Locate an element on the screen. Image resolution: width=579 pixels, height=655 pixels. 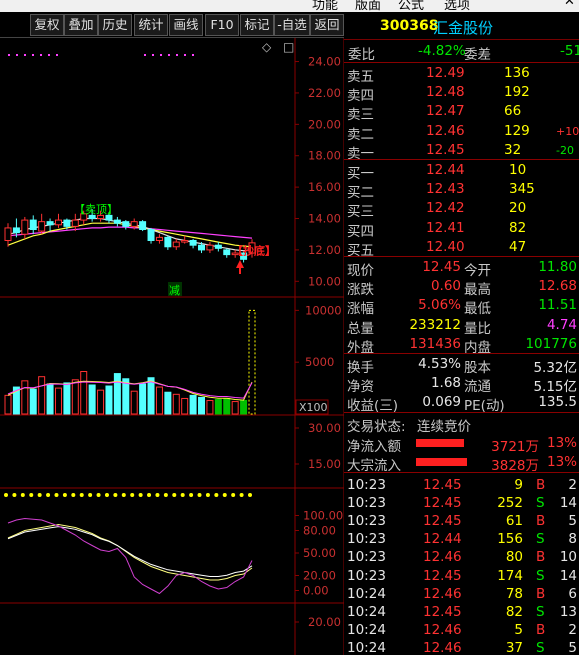
tick-count: 10 is located at coordinates (568, 557).